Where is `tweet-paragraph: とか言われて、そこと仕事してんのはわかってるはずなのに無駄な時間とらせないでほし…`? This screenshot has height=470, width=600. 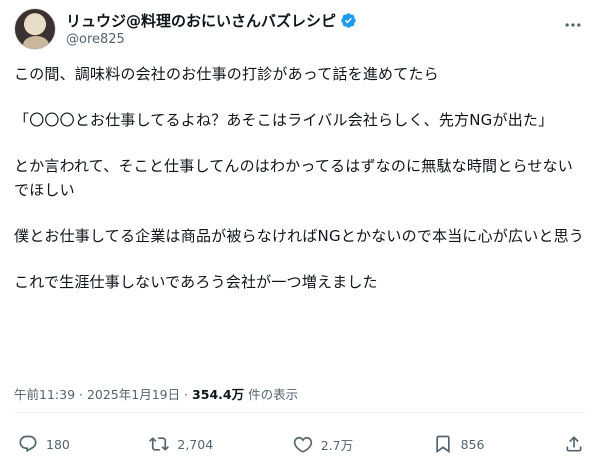
tweet-paragraph: とか言われて、そこと仕事してんのはわかってるはずなのに無駄な時間とらせないでほし… is located at coordinates (293, 178).